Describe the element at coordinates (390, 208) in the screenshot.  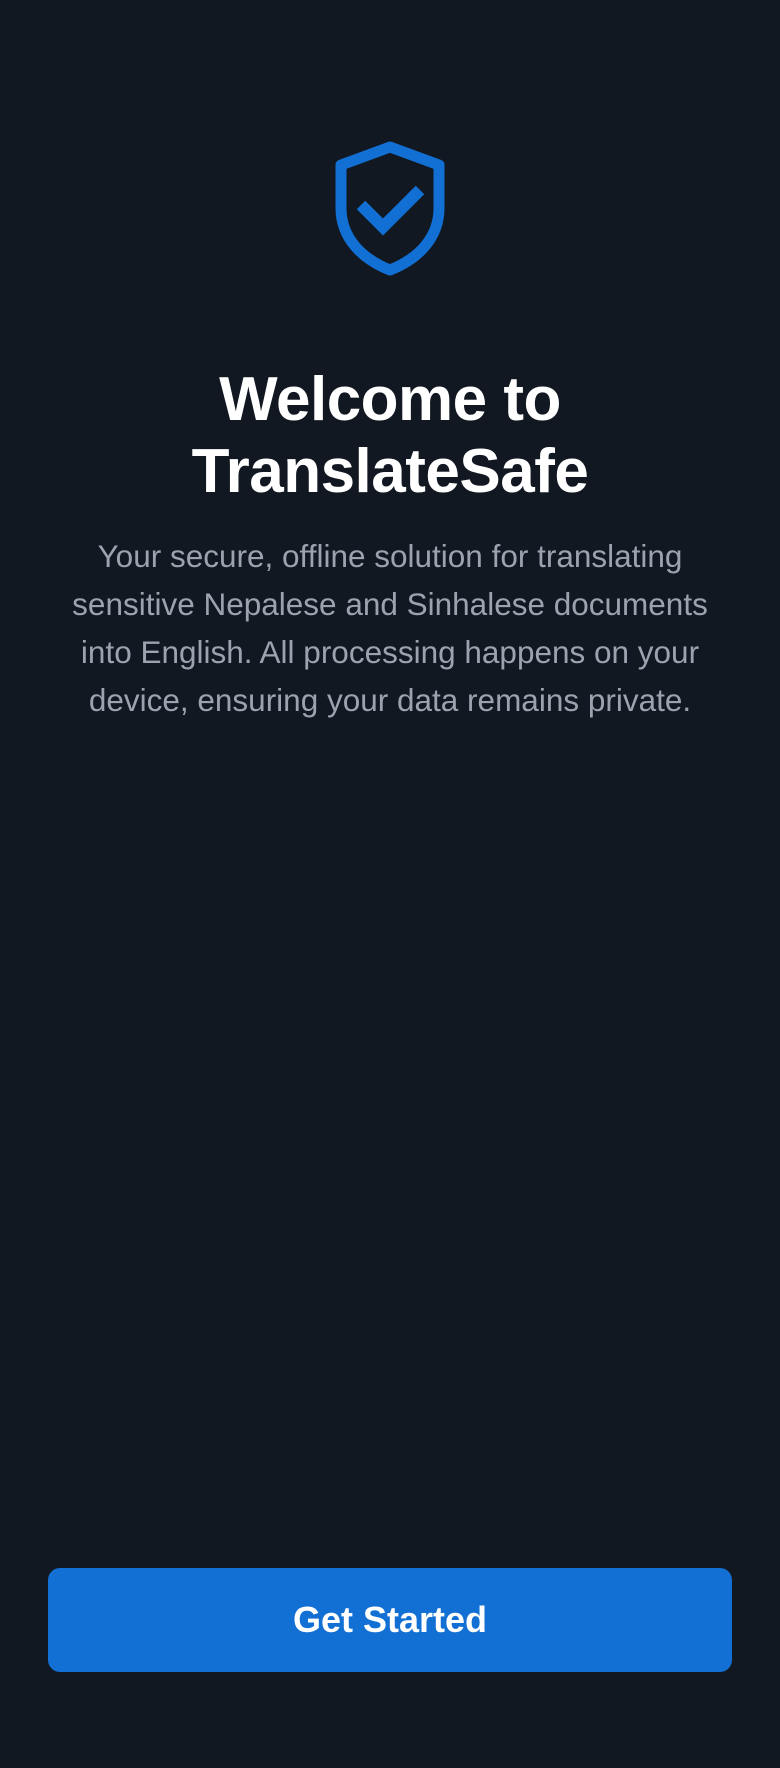
I see `shield-check-icon` at that location.